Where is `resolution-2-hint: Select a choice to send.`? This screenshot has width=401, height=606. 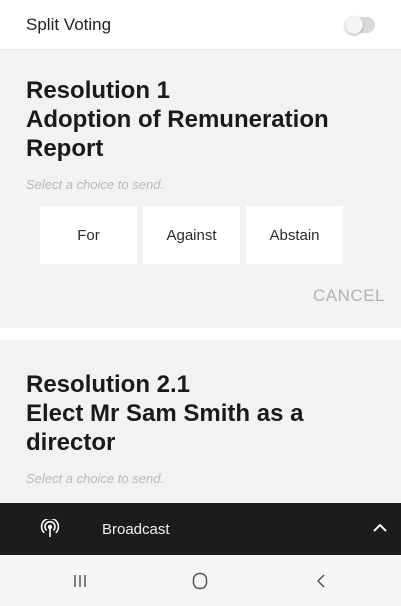
resolution-2-hint: Select a choice to send. is located at coordinates (95, 478).